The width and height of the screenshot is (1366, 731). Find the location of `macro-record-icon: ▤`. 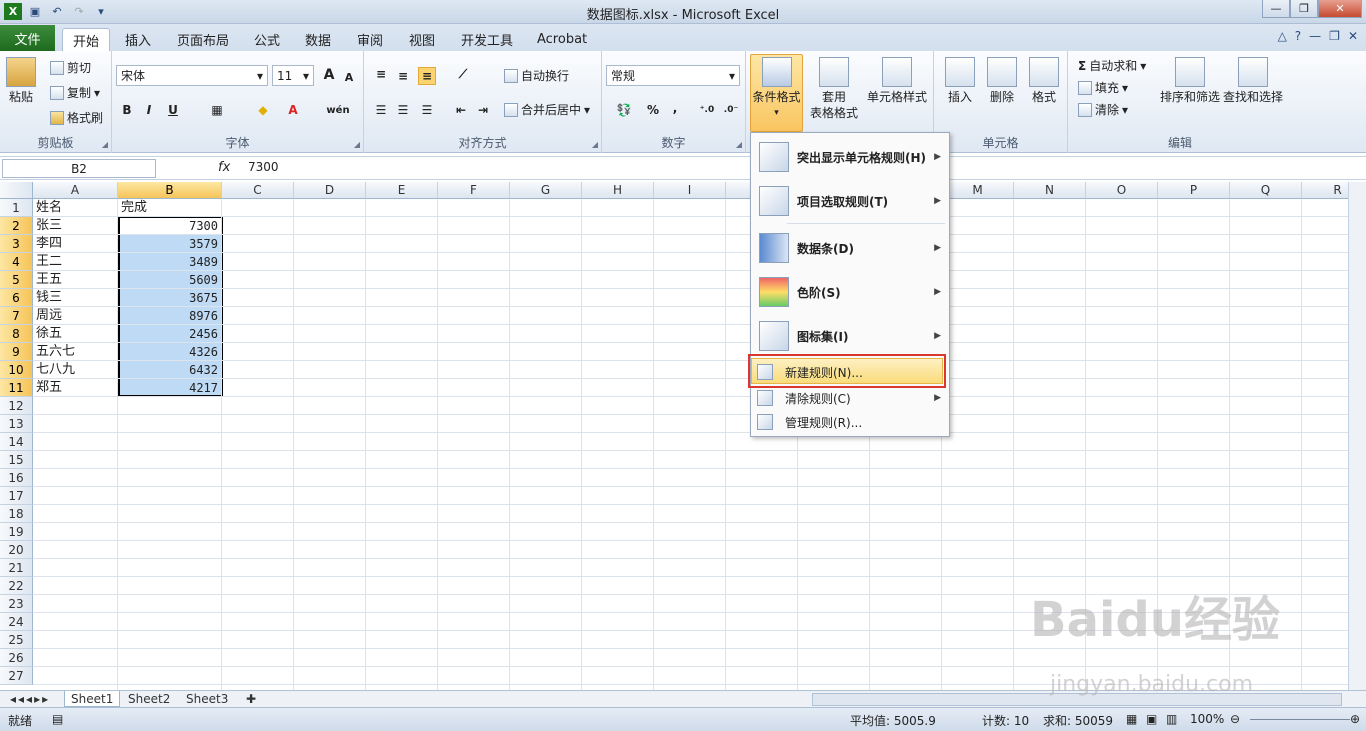

macro-record-icon: ▤ is located at coordinates (57, 719).